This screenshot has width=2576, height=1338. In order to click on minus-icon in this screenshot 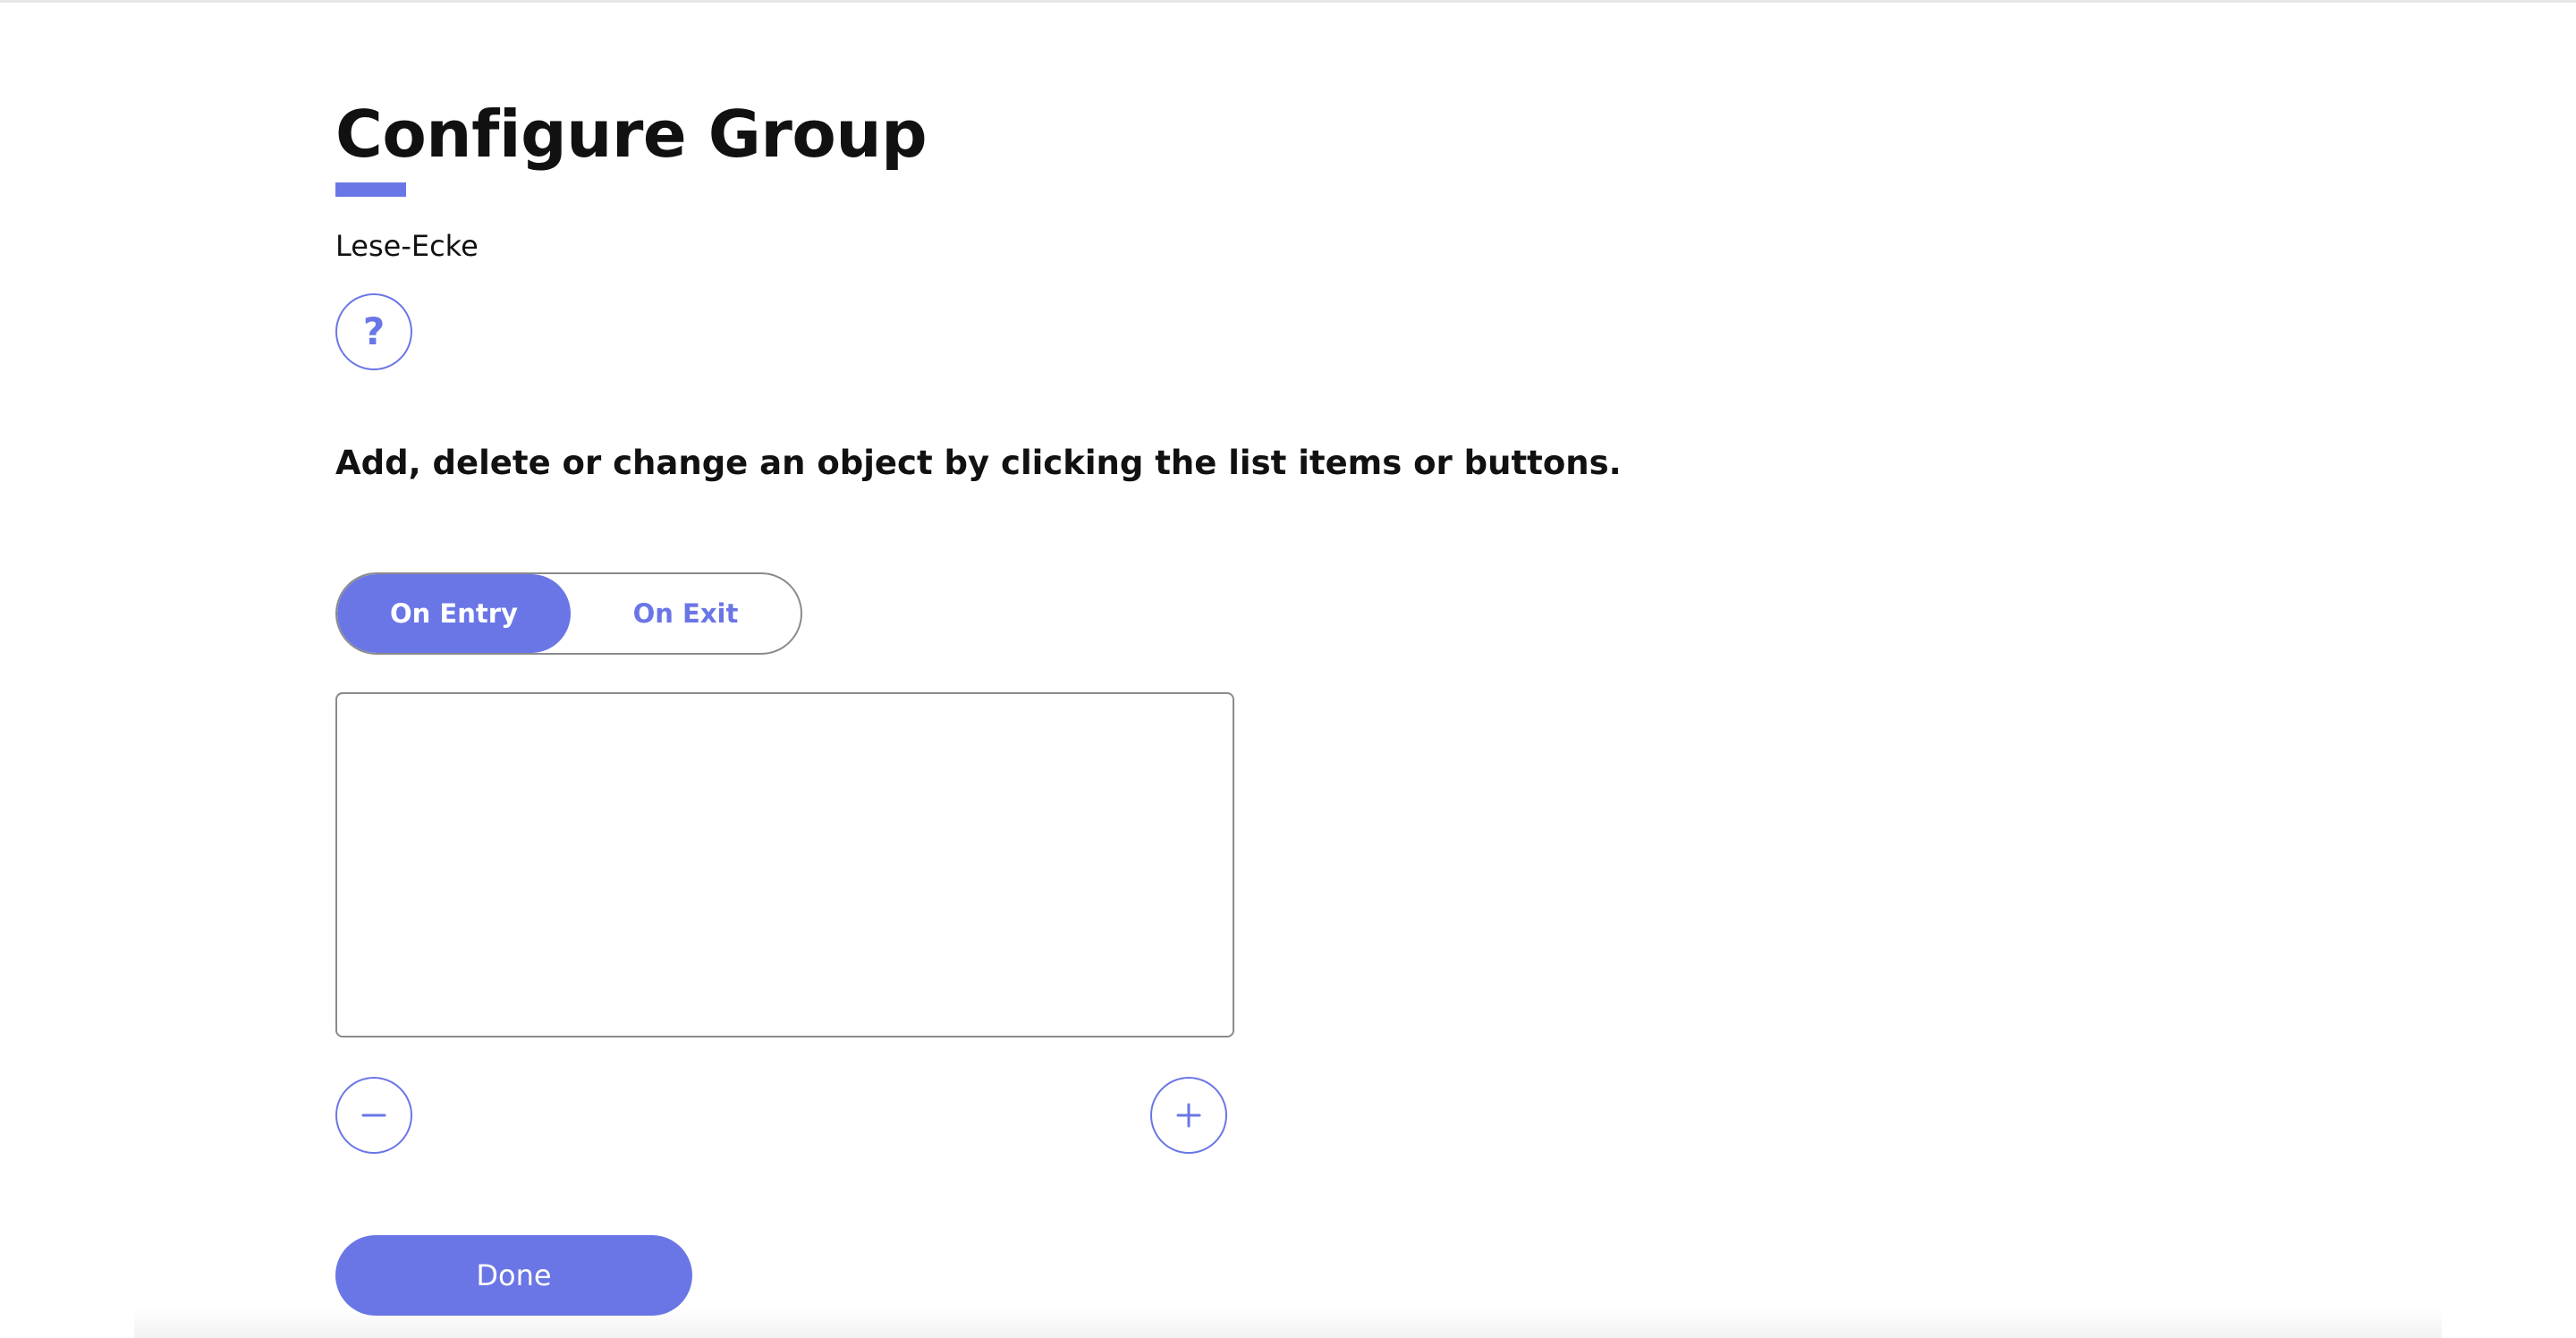, I will do `click(373, 1115)`.